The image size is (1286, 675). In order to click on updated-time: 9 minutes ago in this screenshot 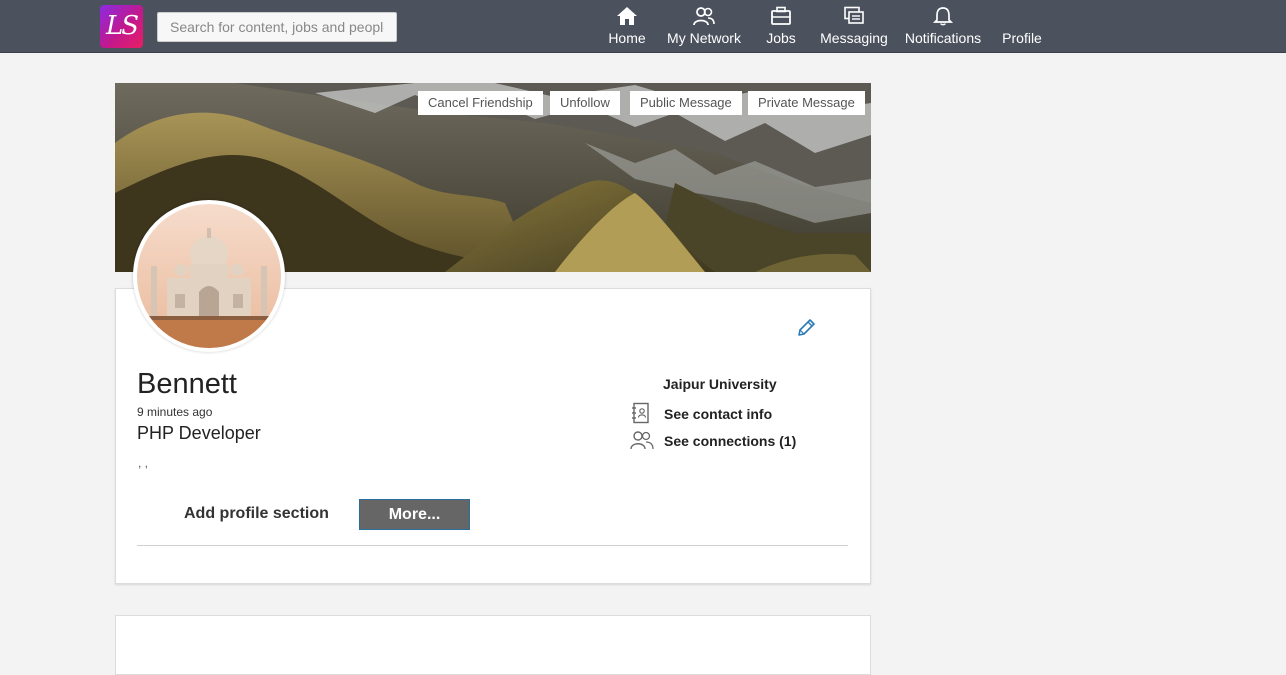, I will do `click(175, 412)`.